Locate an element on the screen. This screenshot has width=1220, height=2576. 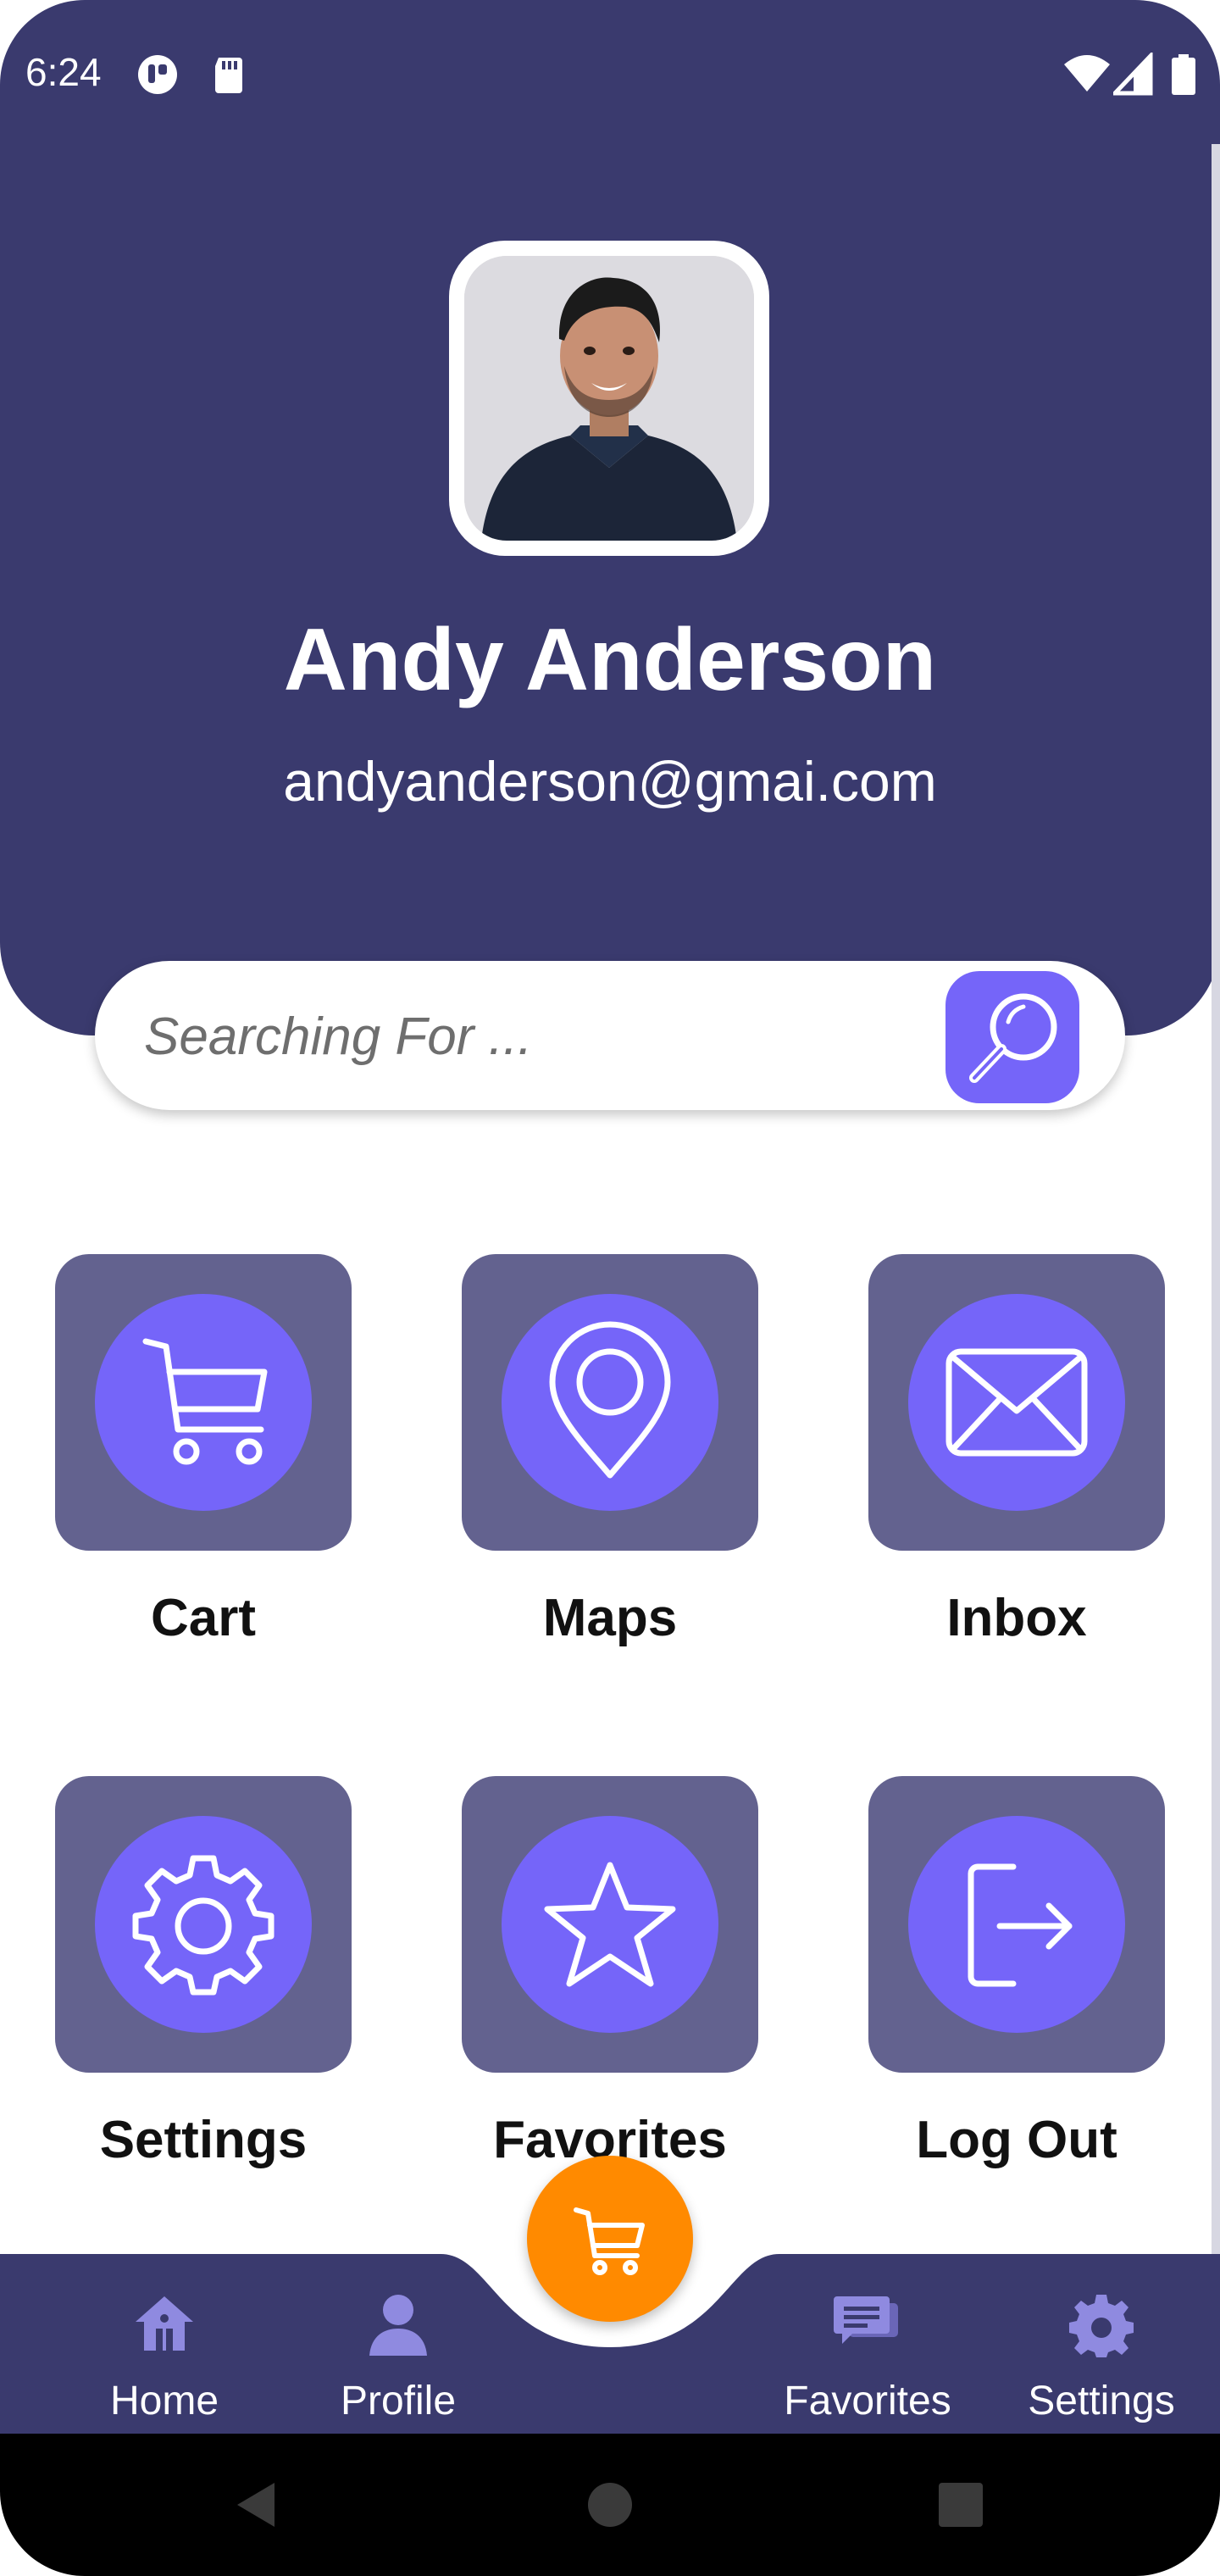
avatar is located at coordinates (609, 398).